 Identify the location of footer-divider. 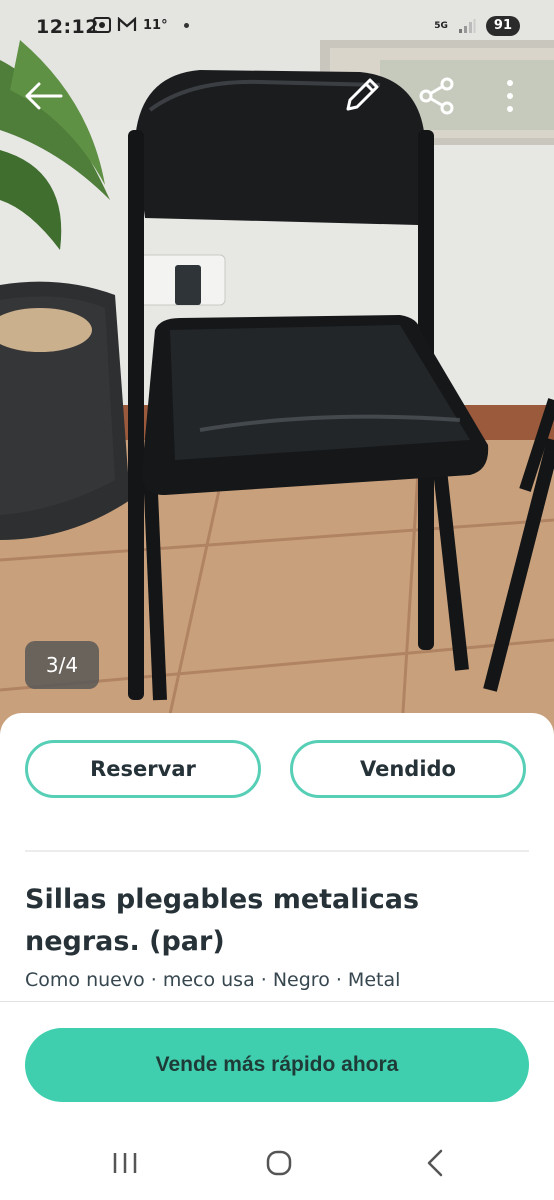
(277, 1001).